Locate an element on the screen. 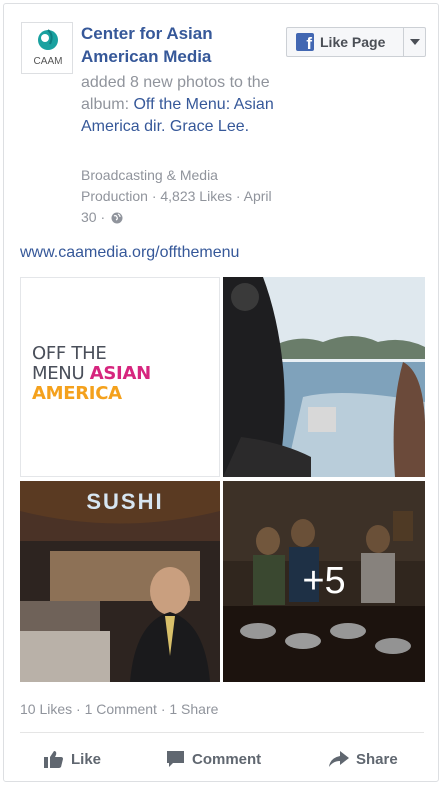 This screenshot has height=785, width=443. like-label: Like is located at coordinates (86, 759).